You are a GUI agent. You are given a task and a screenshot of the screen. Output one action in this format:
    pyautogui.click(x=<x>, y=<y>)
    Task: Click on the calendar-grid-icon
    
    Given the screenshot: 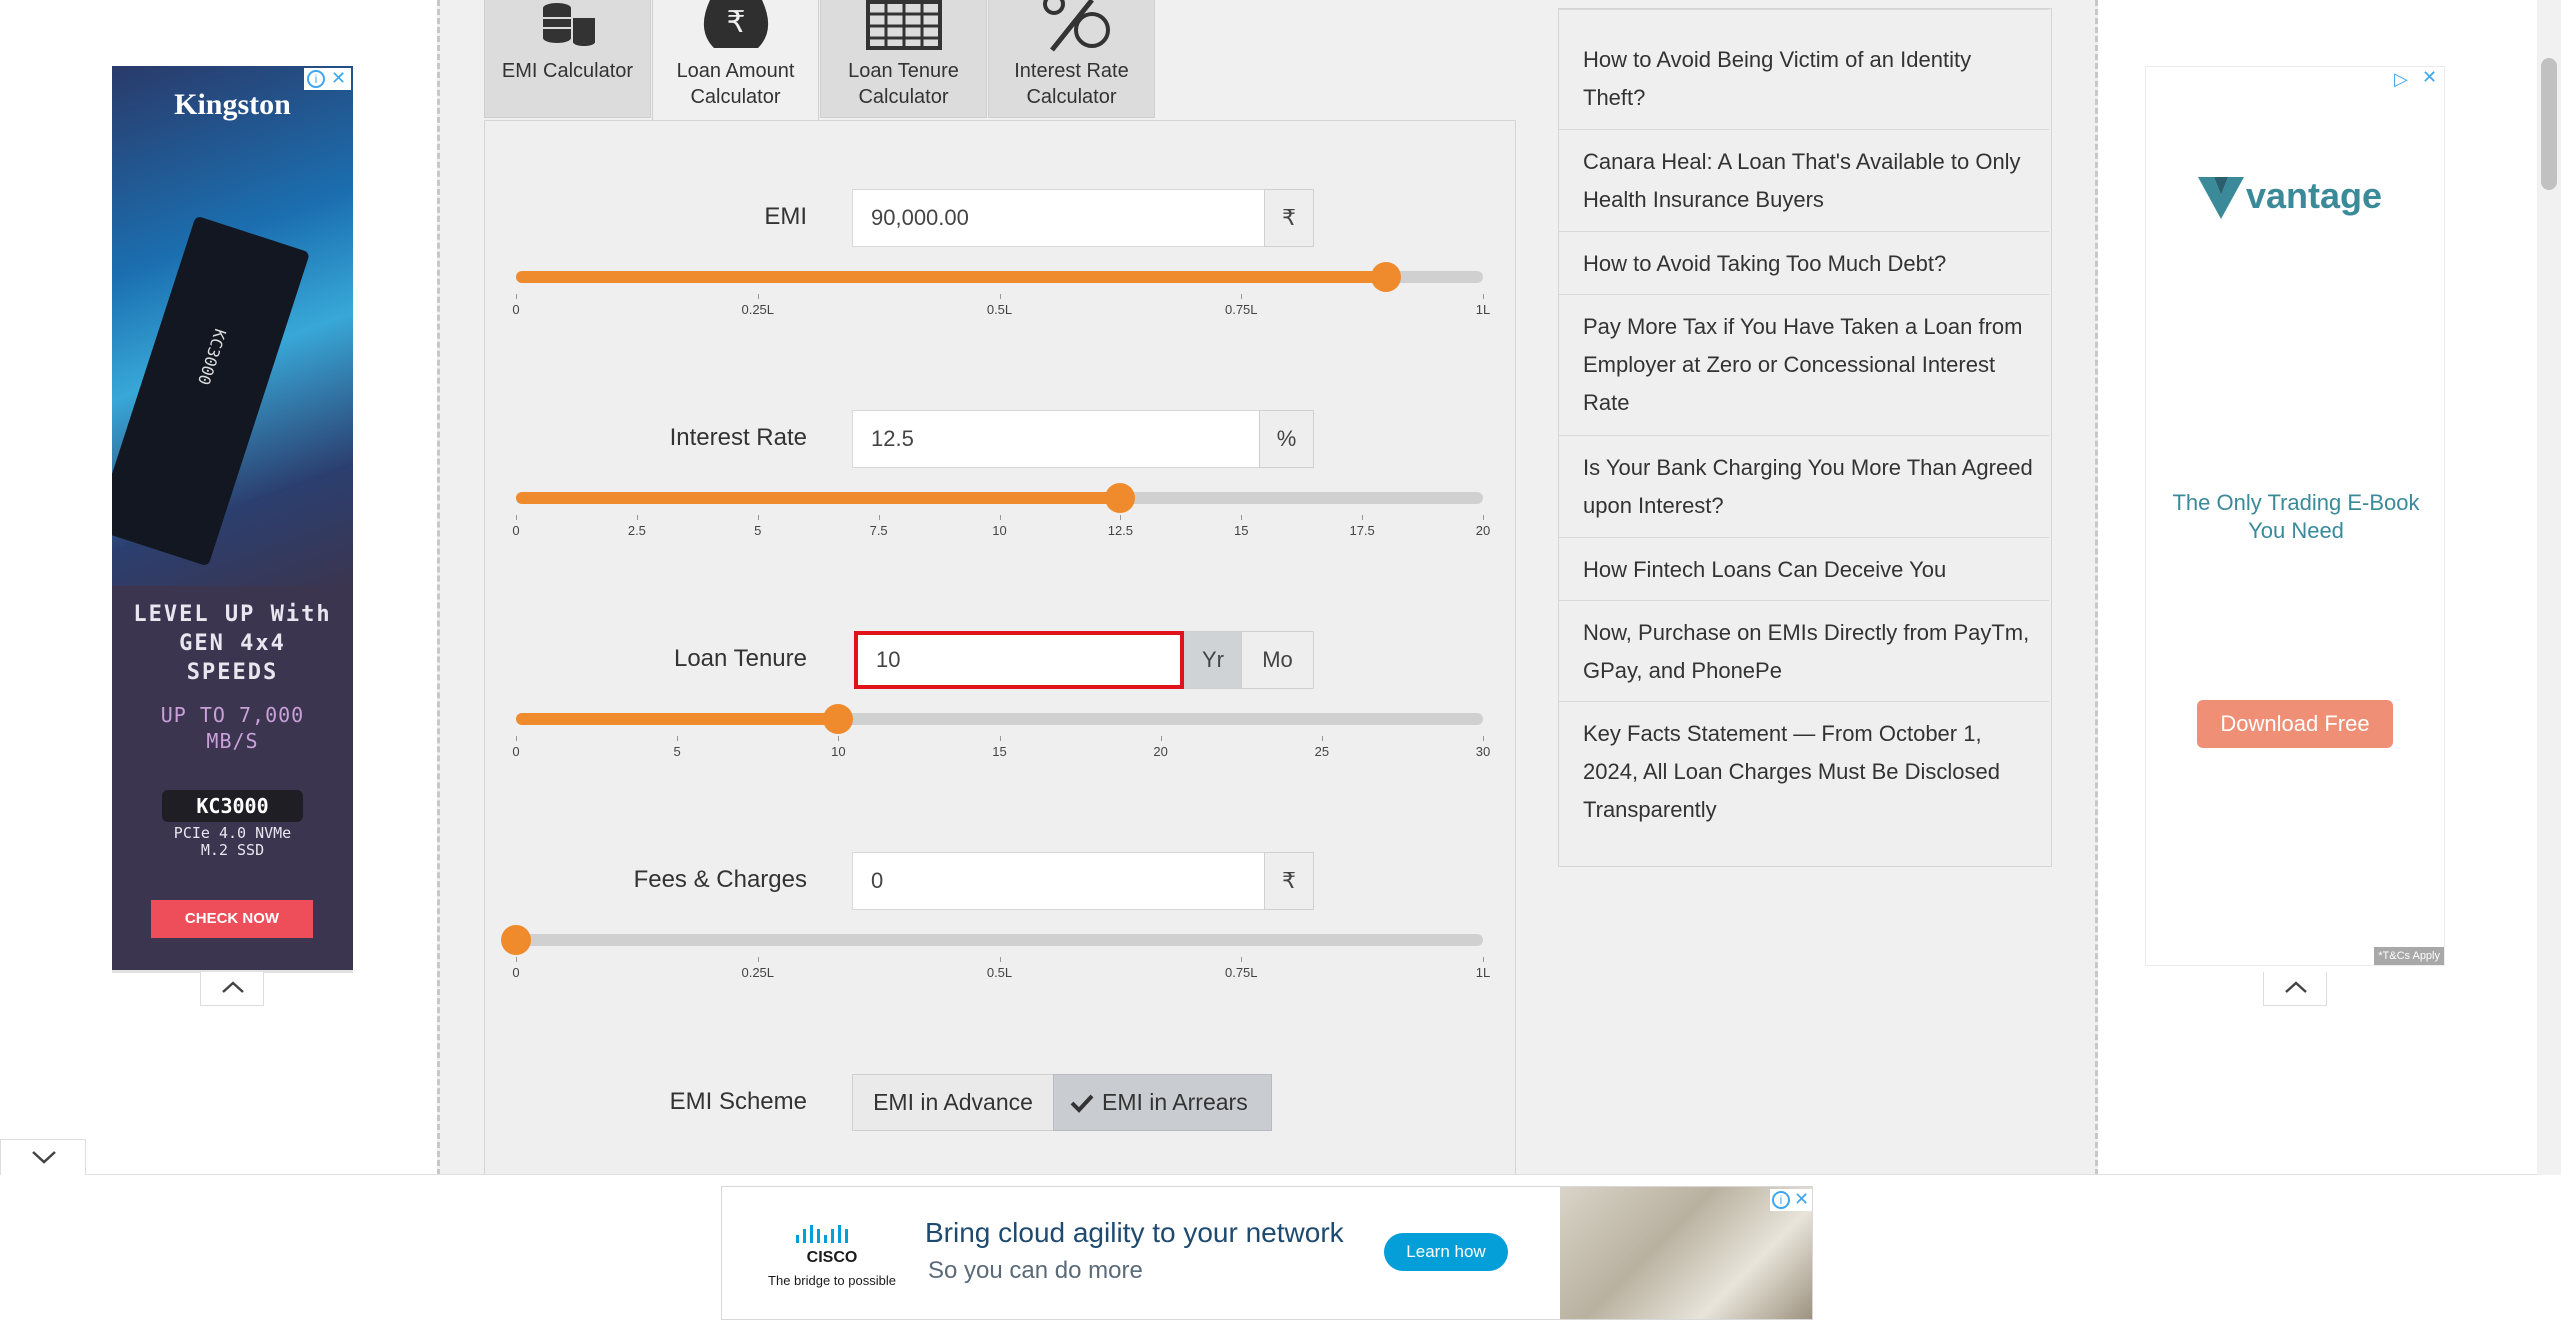 What is the action you would take?
    pyautogui.click(x=903, y=25)
    